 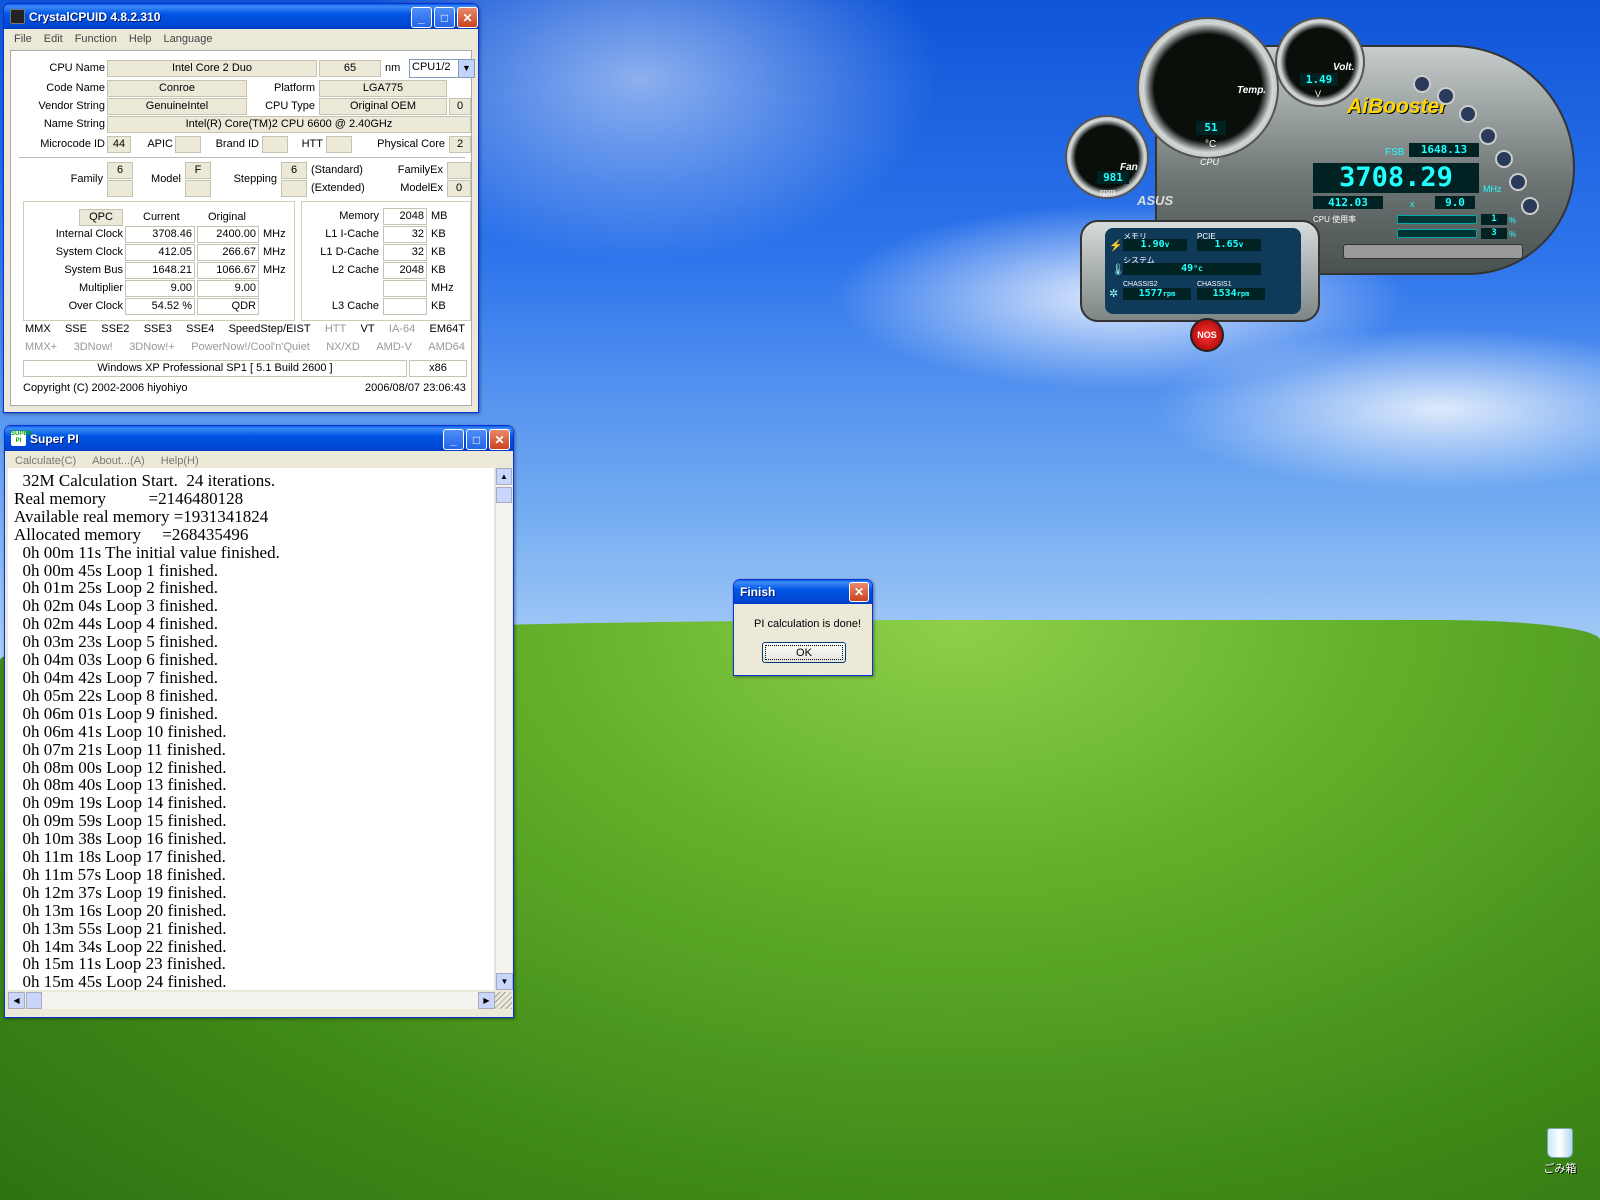 What do you see at coordinates (1446, 96) in the screenshot?
I see `tools-icon` at bounding box center [1446, 96].